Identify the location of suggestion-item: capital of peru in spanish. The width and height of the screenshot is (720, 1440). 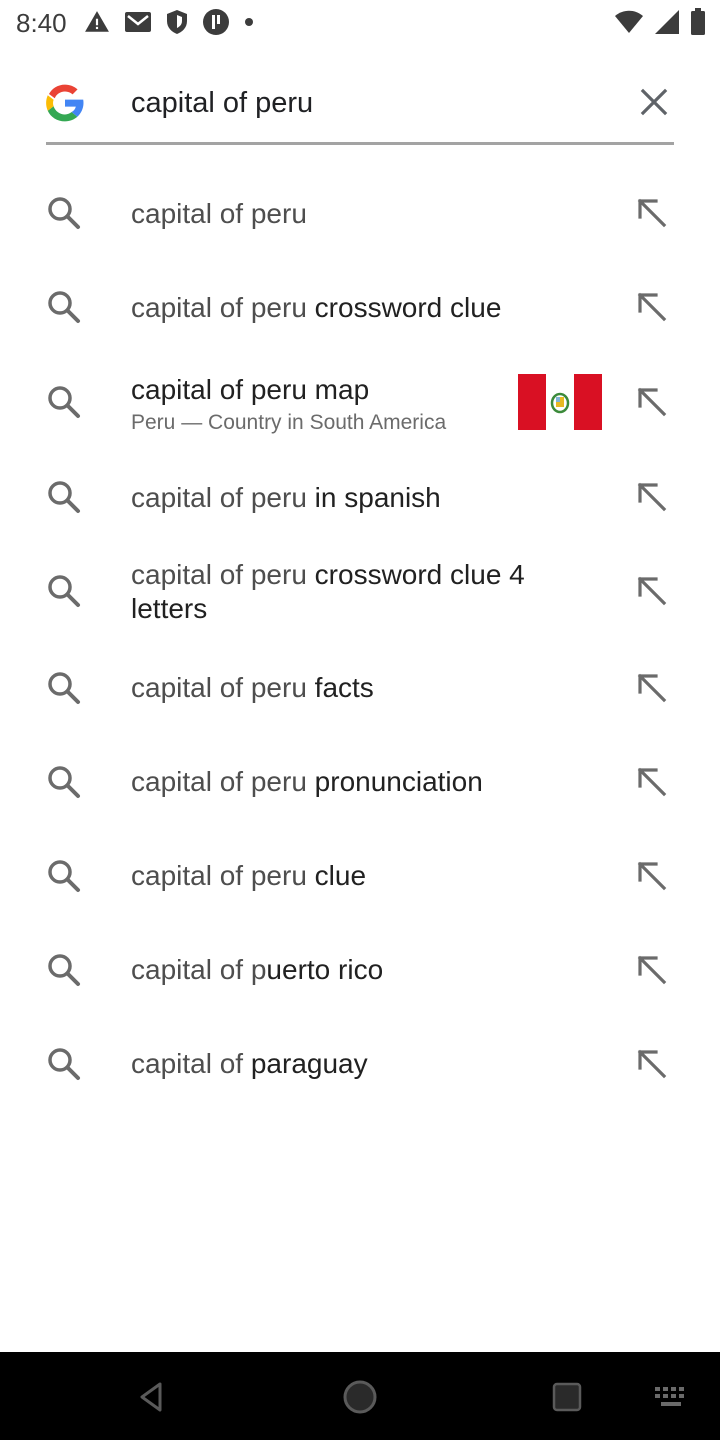
(360, 494).